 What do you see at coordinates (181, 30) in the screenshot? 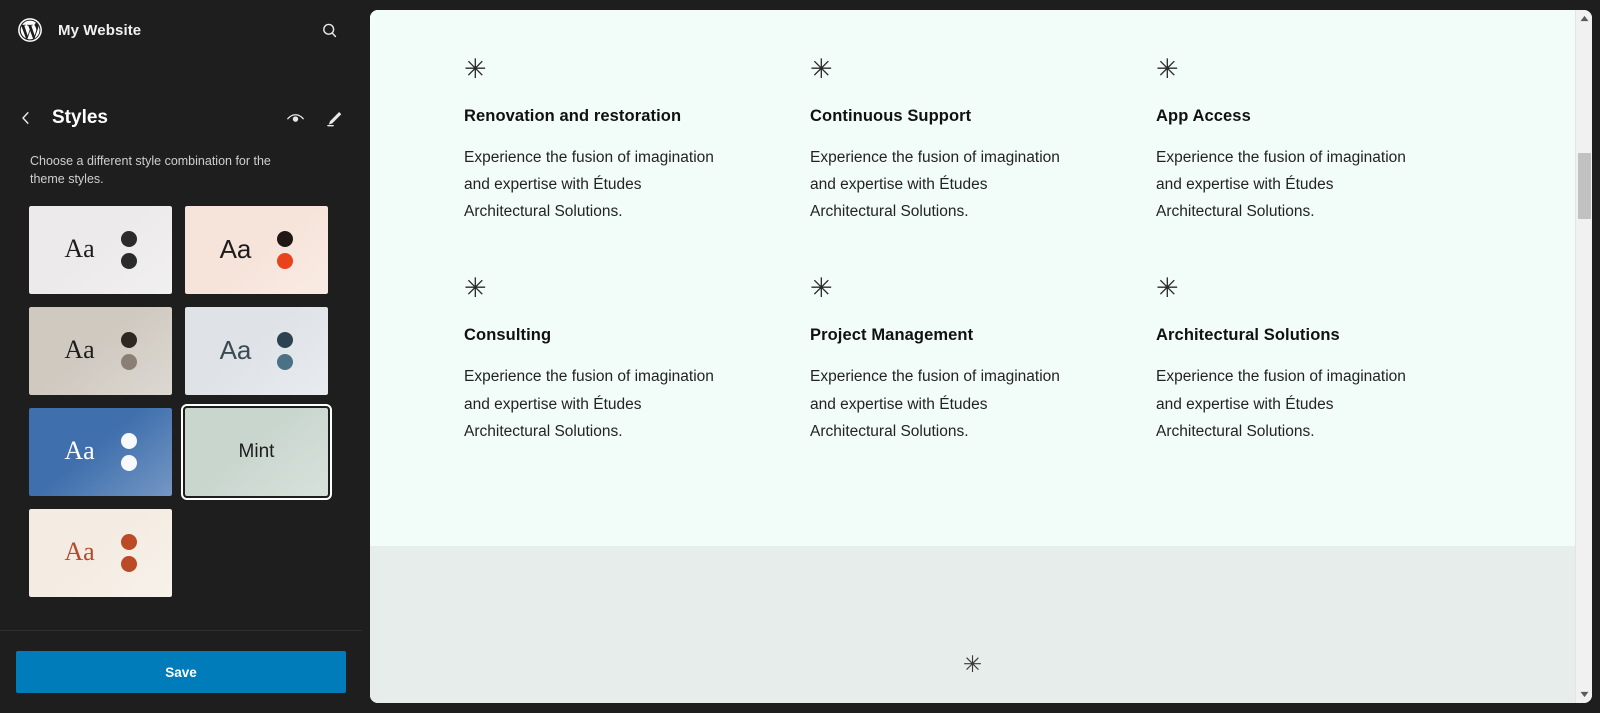
I see `sidebar-header: My Website` at bounding box center [181, 30].